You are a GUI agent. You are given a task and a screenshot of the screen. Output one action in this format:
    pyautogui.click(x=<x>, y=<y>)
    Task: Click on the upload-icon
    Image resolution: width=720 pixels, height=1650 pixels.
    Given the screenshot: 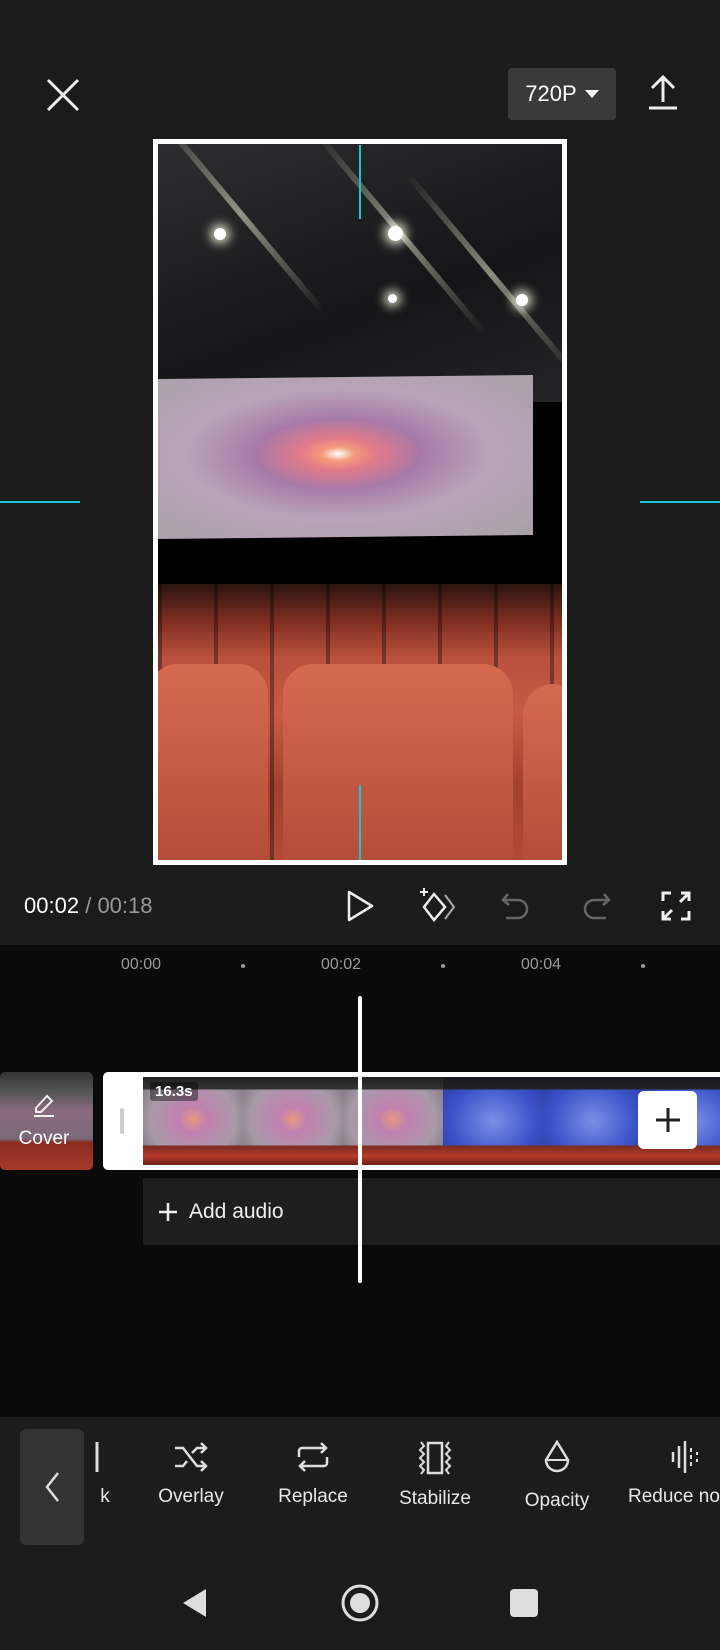 What is the action you would take?
    pyautogui.click(x=663, y=92)
    